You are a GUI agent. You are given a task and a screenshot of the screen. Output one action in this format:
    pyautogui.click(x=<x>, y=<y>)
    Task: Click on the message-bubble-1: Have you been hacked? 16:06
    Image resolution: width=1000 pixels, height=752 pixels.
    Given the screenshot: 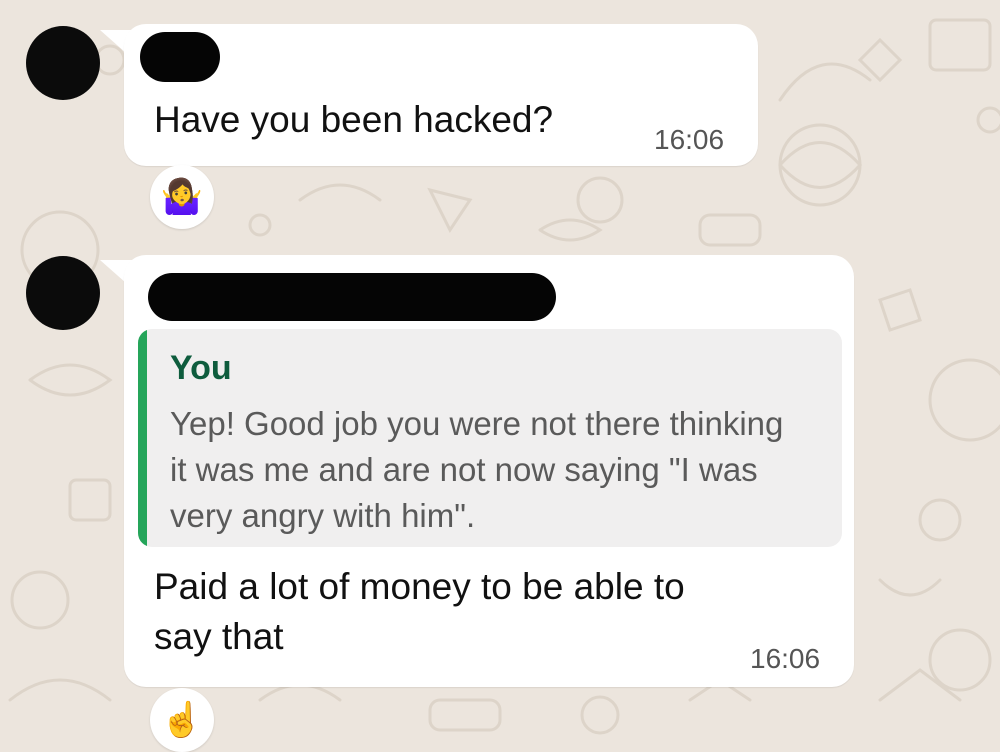 What is the action you would take?
    pyautogui.click(x=441, y=95)
    